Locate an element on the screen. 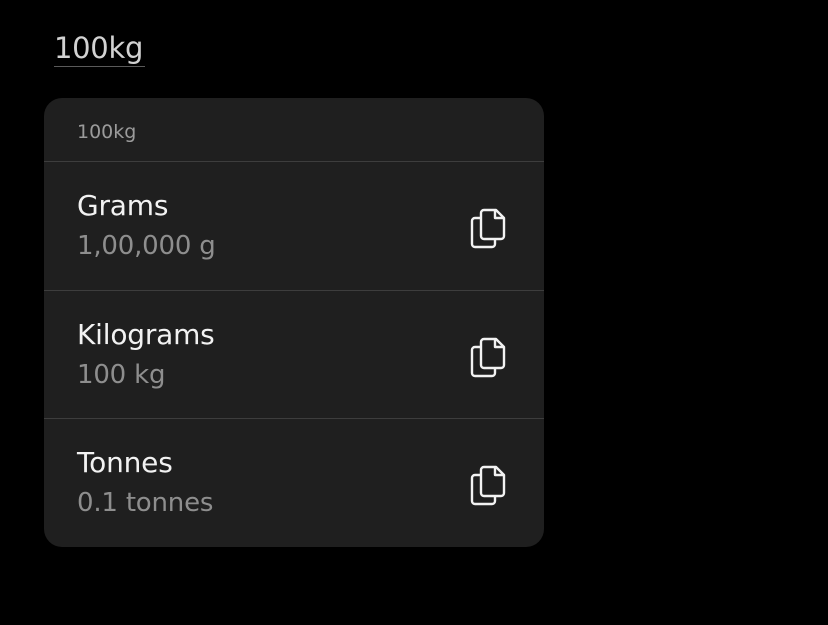 Image resolution: width=828 pixels, height=625 pixels. unit-name: Tonnes is located at coordinates (125, 462).